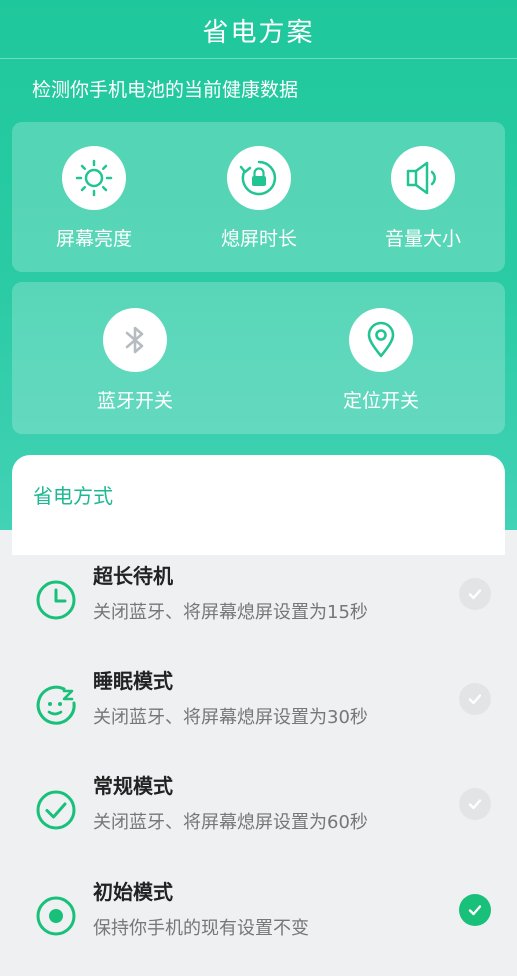 The height and width of the screenshot is (976, 517). Describe the element at coordinates (423, 178) in the screenshot. I see `speaker-icon` at that location.